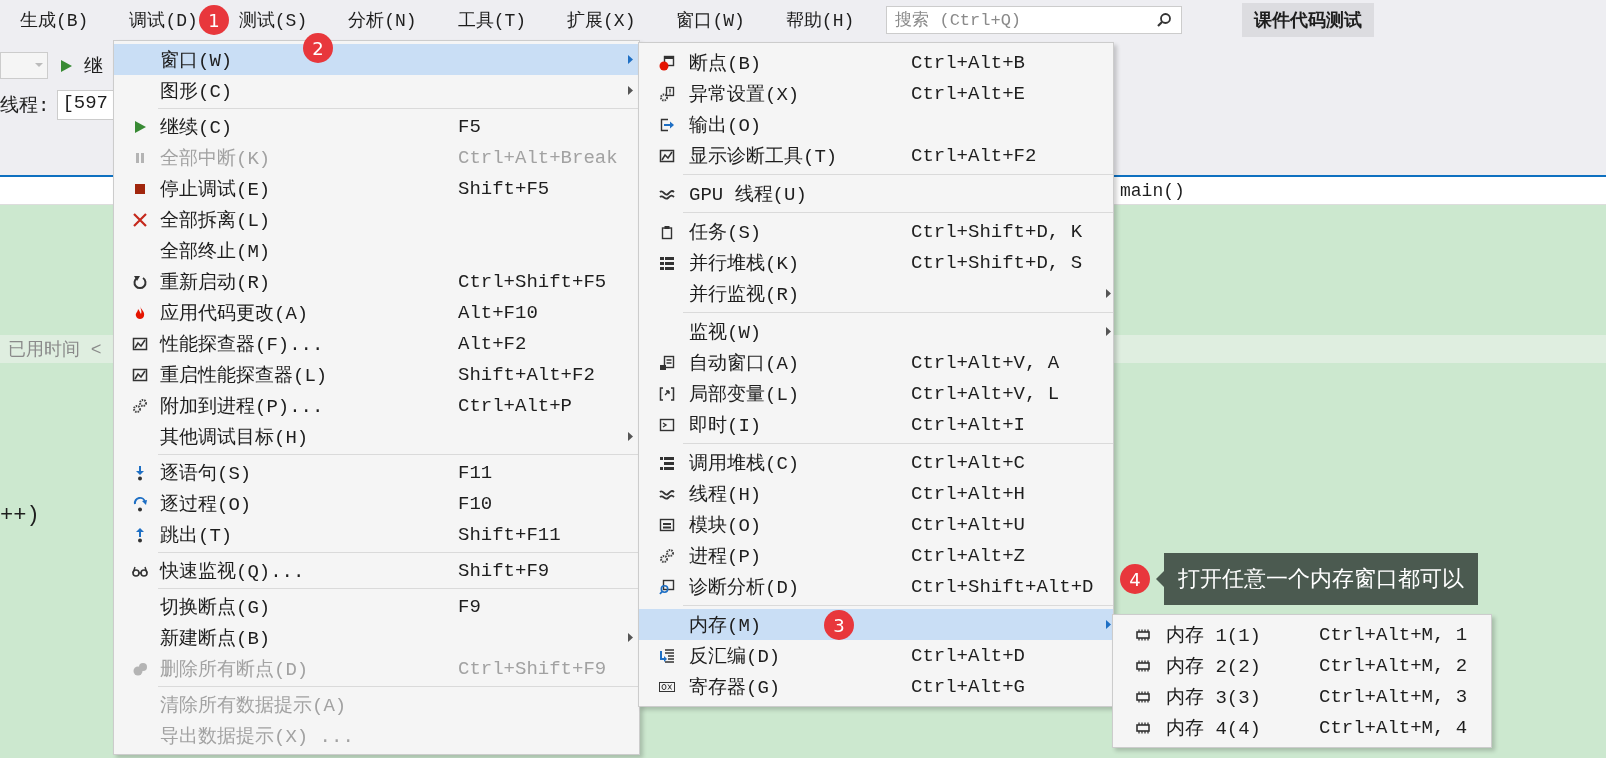 The width and height of the screenshot is (1606, 758). Describe the element at coordinates (273, 20) in the screenshot. I see `menu-bar-item: 测试(S)` at that location.